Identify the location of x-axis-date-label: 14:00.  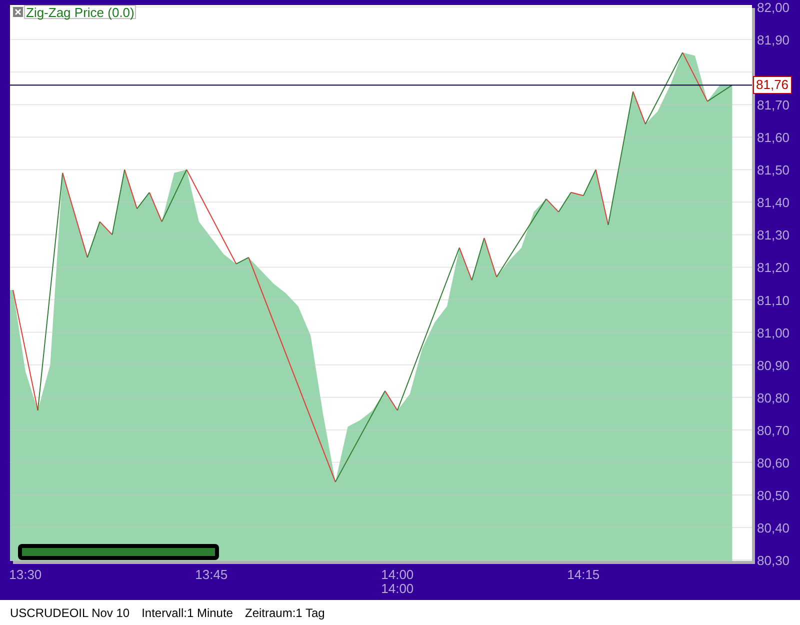
(397, 588).